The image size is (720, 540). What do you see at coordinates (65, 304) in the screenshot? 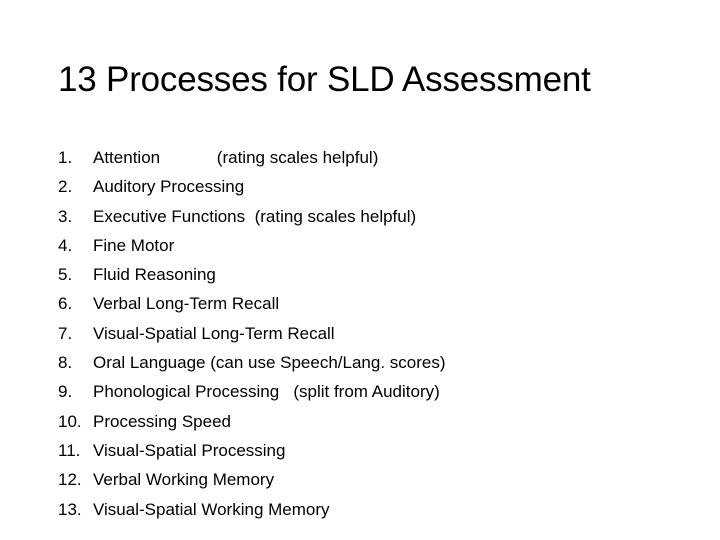
I see `item-number: 6.` at bounding box center [65, 304].